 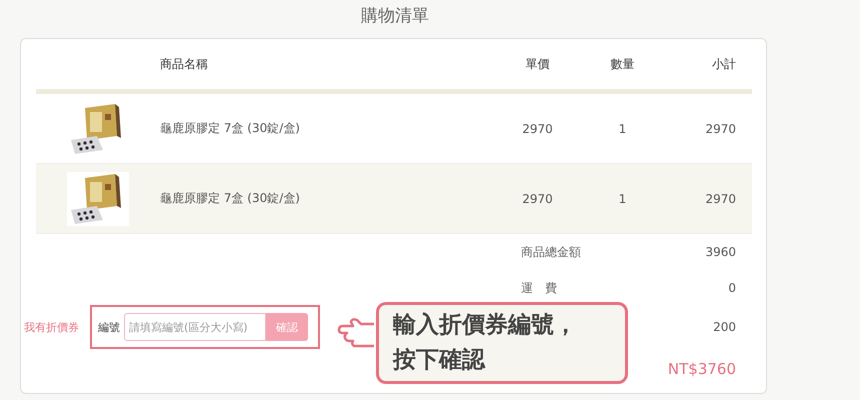 I want to click on summary-value: 200, so click(x=724, y=327).